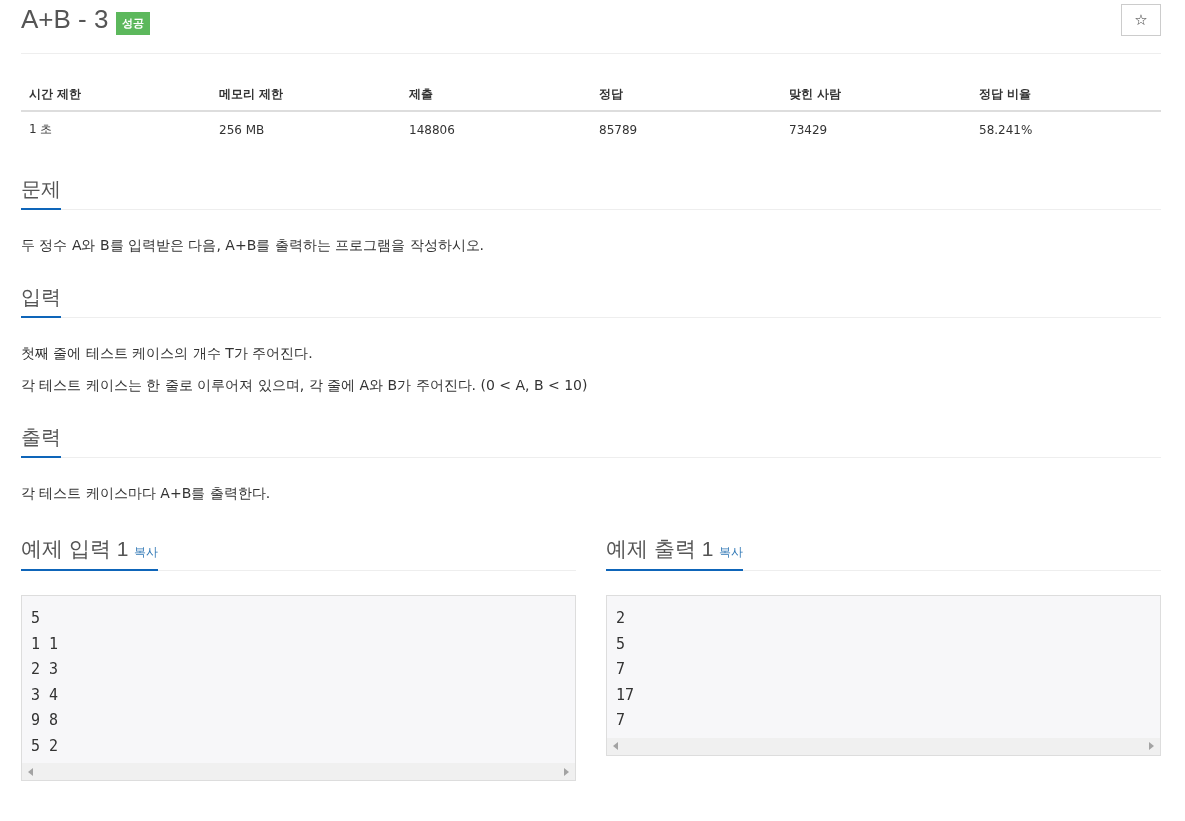  Describe the element at coordinates (1141, 20) in the screenshot. I see `favorite-button: ☆` at that location.